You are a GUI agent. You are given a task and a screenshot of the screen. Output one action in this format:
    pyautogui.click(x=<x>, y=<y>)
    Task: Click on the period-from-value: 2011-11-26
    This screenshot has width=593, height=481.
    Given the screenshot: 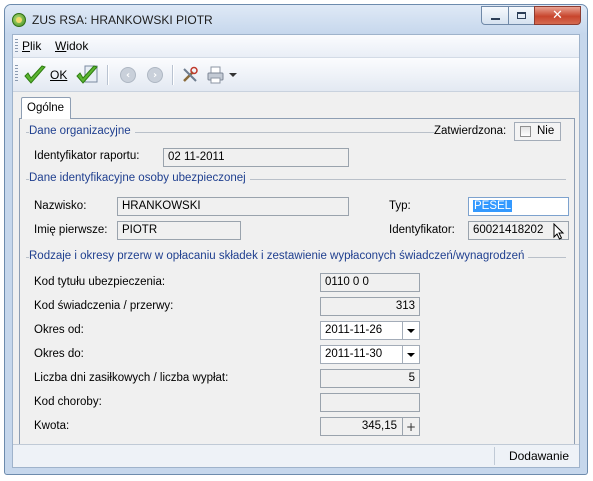 What is the action you would take?
    pyautogui.click(x=354, y=330)
    